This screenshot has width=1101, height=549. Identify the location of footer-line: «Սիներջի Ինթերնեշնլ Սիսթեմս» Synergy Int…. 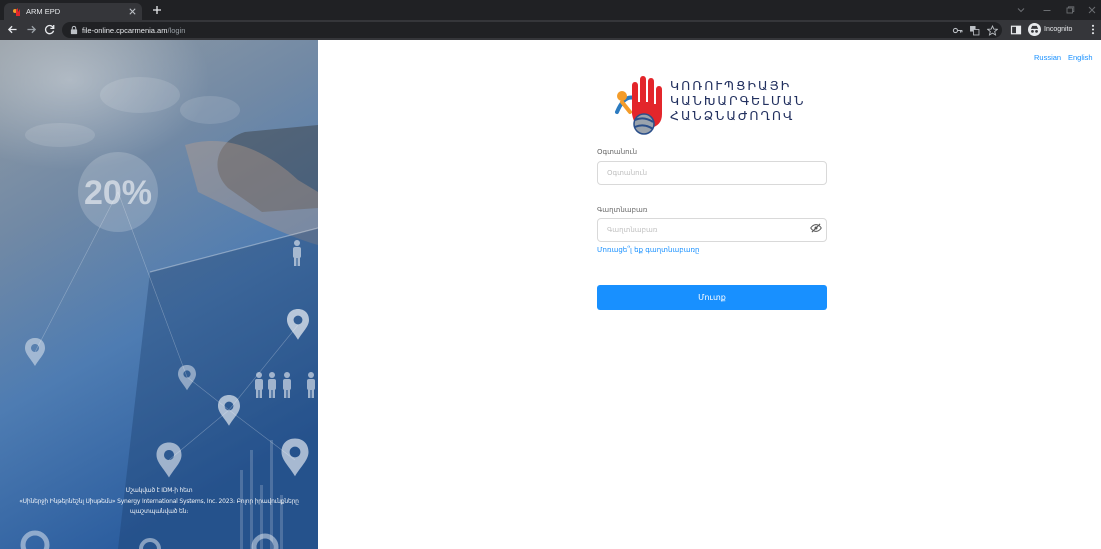
(159, 501).